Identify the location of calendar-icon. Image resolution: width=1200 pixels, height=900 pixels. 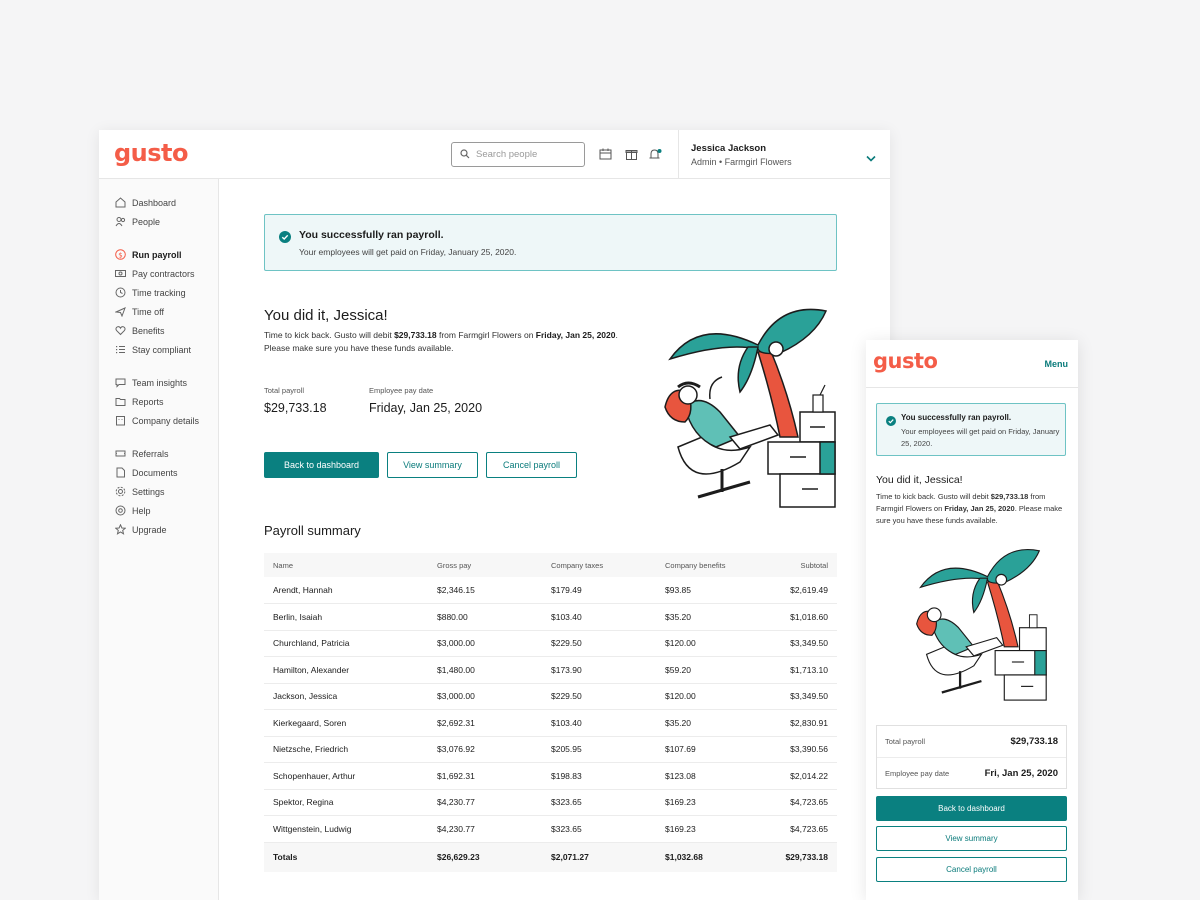
(605, 154).